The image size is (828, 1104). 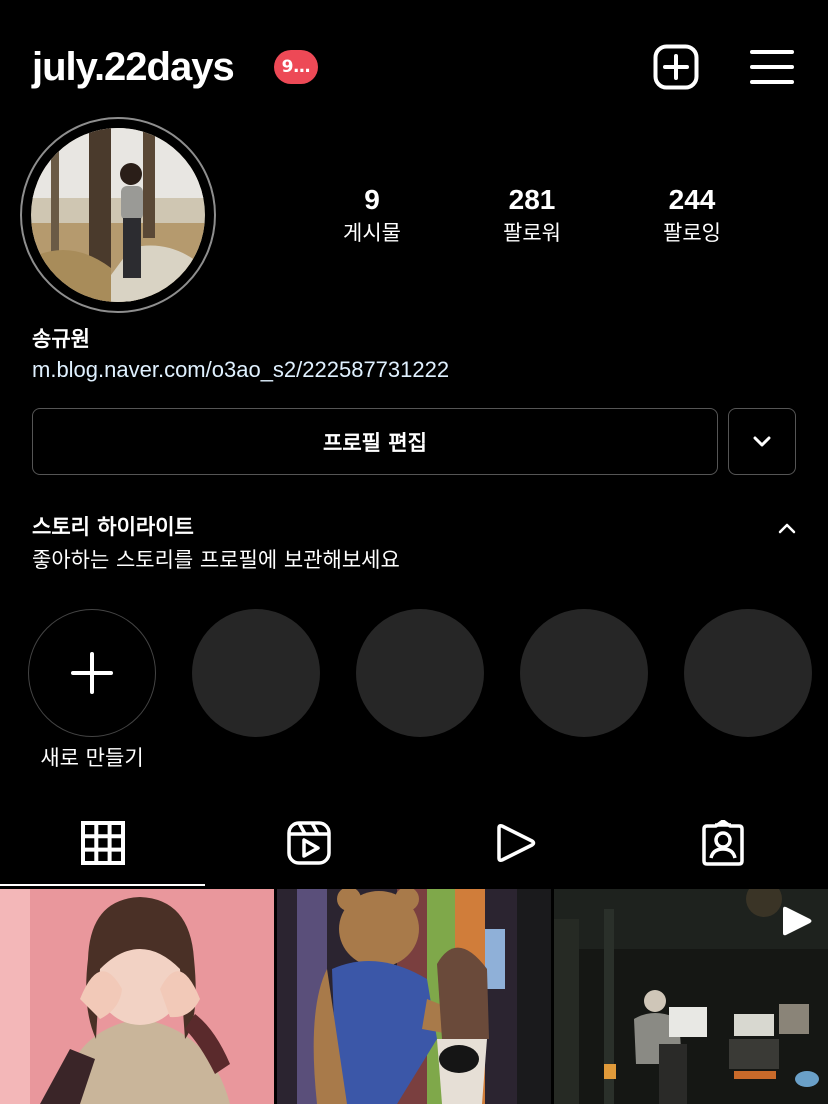 What do you see at coordinates (61, 339) in the screenshot?
I see `profile-full-name: 송규원` at bounding box center [61, 339].